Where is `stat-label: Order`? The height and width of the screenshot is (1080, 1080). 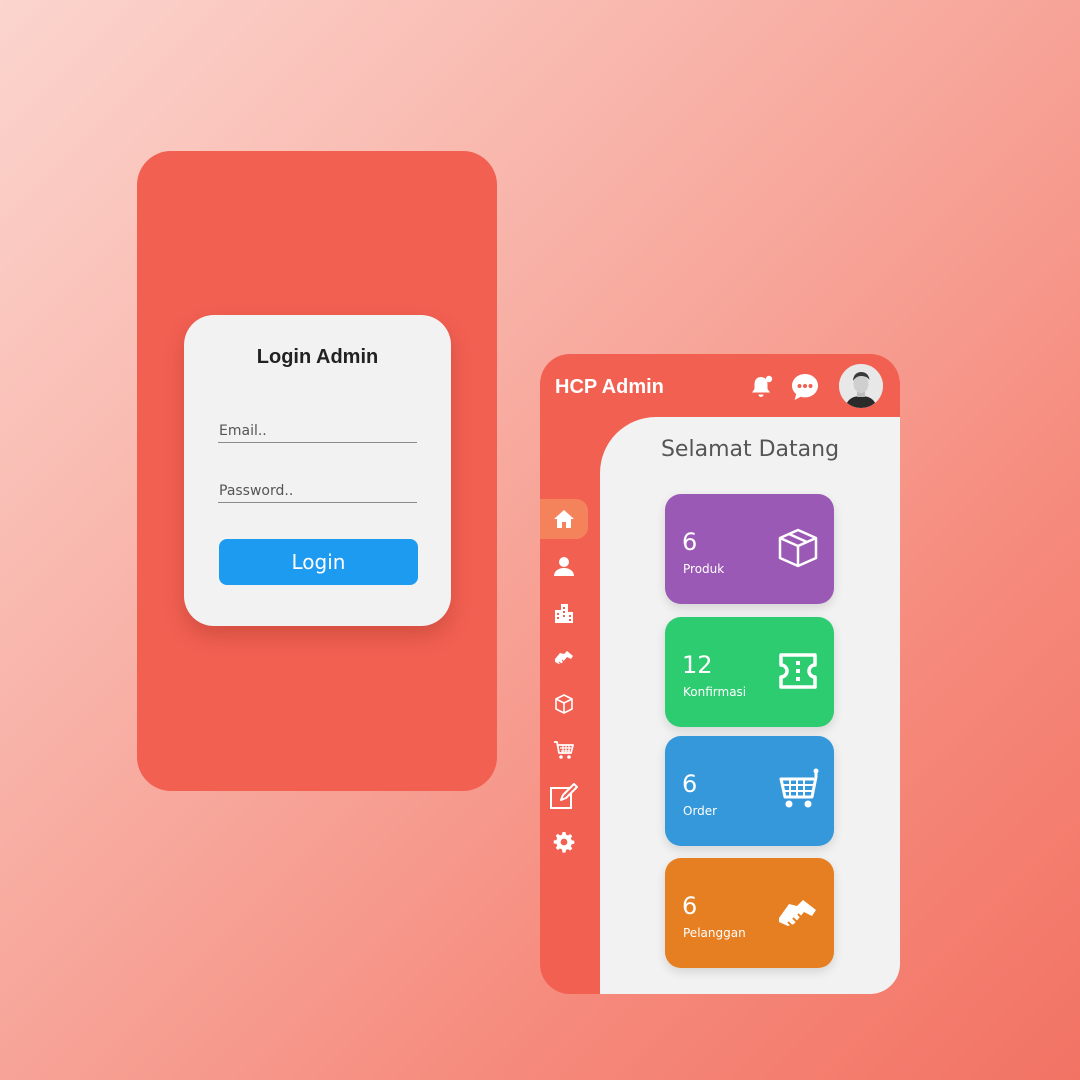 stat-label: Order is located at coordinates (700, 811).